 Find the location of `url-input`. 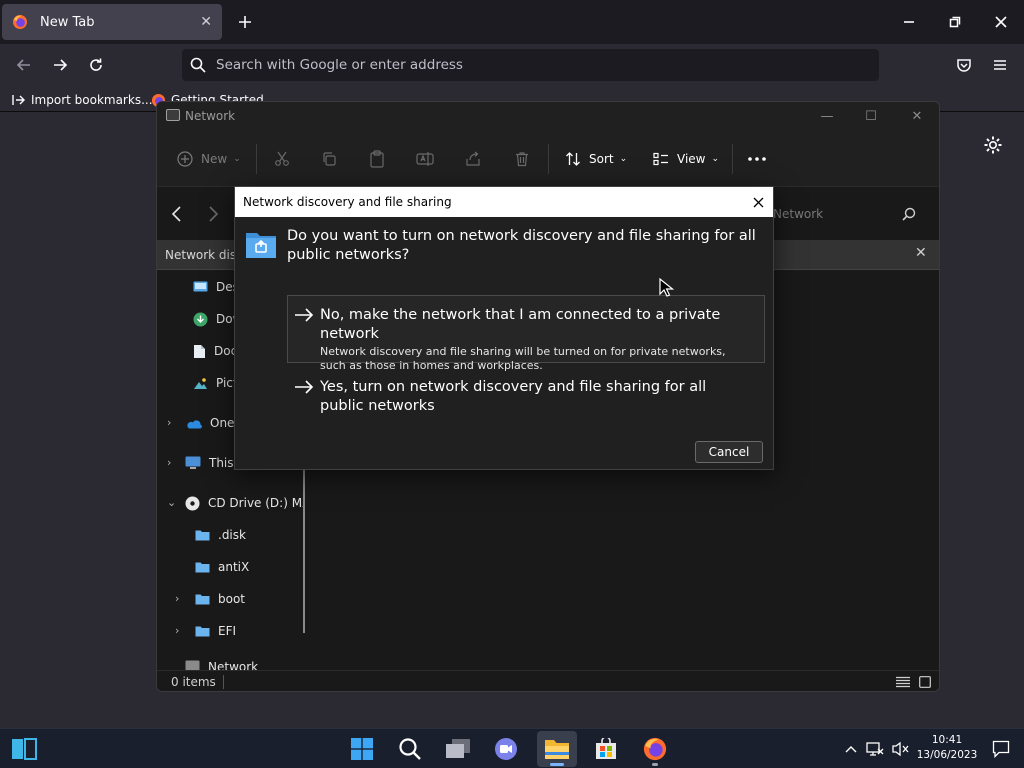

url-input is located at coordinates (536, 65).